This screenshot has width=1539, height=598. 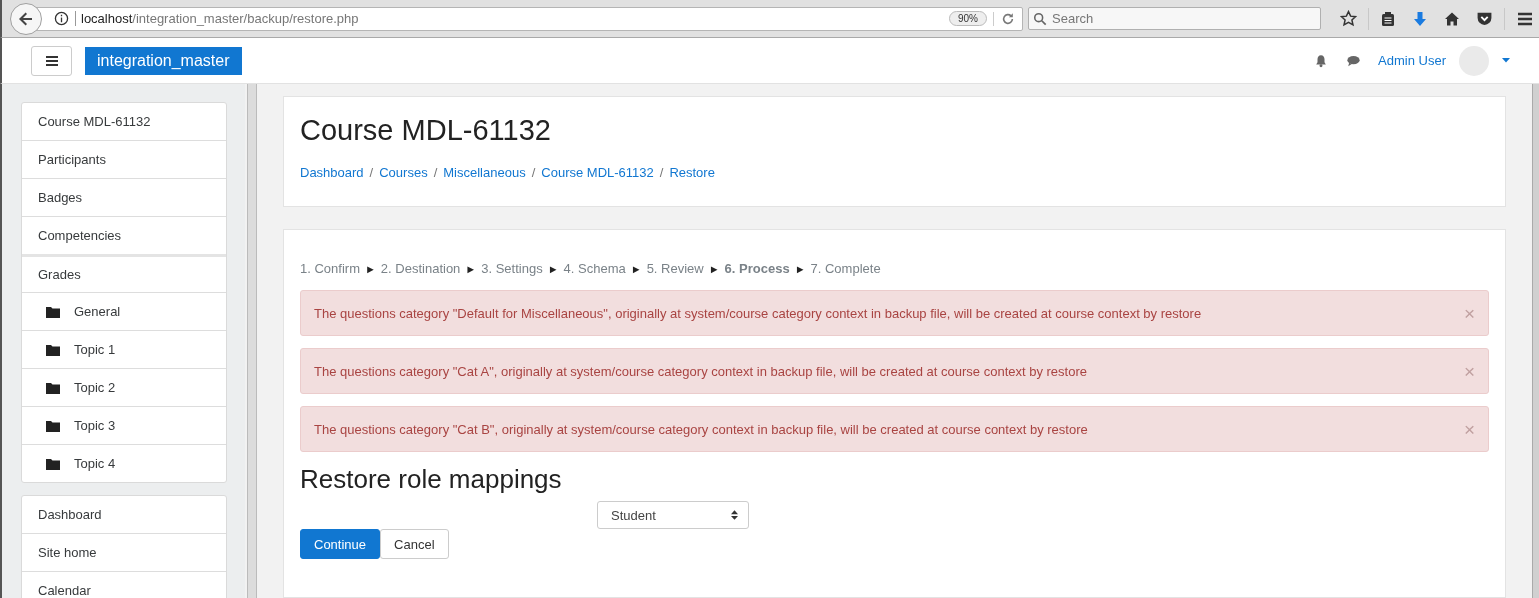 I want to click on pocket-icon, so click(x=1484, y=18).